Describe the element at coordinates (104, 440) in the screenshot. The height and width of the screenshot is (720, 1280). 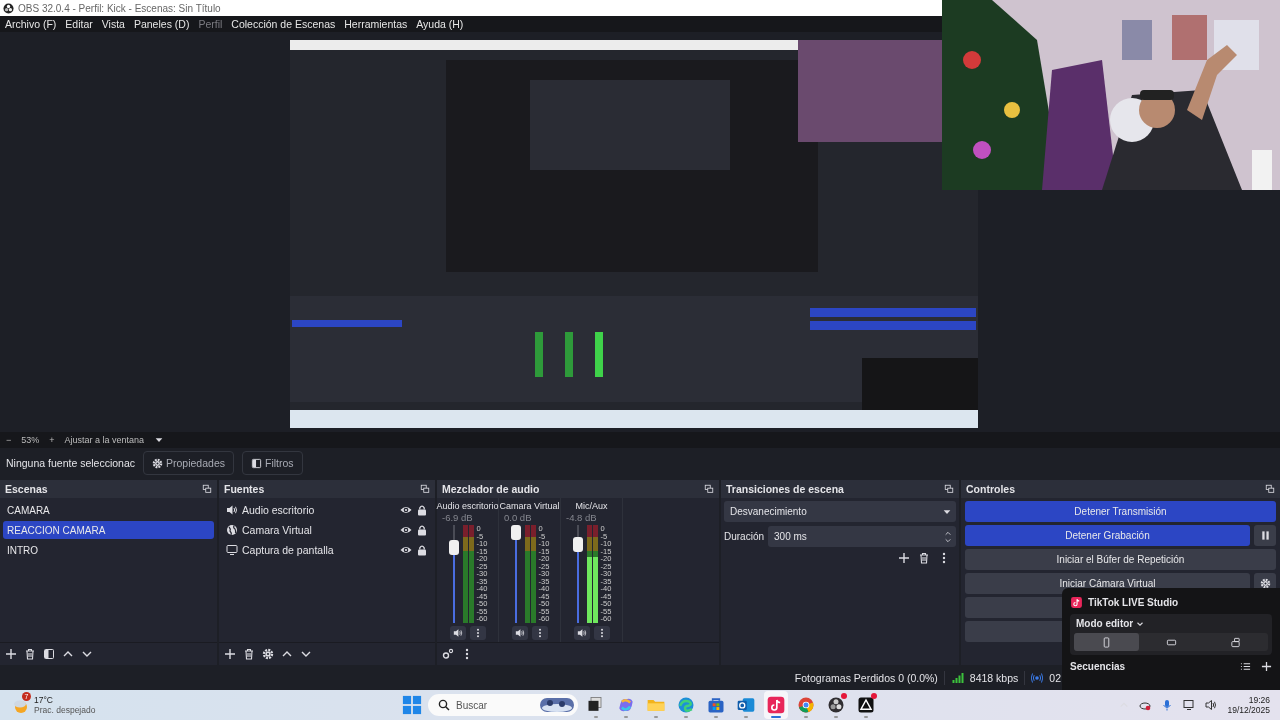
I see `fit-to-window-option: Ajustar a la ventana` at that location.